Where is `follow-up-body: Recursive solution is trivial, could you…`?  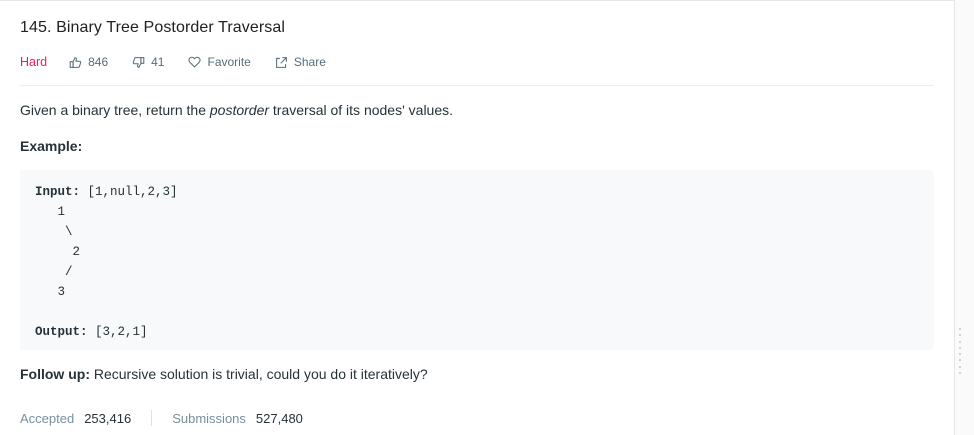
follow-up-body: Recursive solution is trivial, could you… is located at coordinates (258, 374).